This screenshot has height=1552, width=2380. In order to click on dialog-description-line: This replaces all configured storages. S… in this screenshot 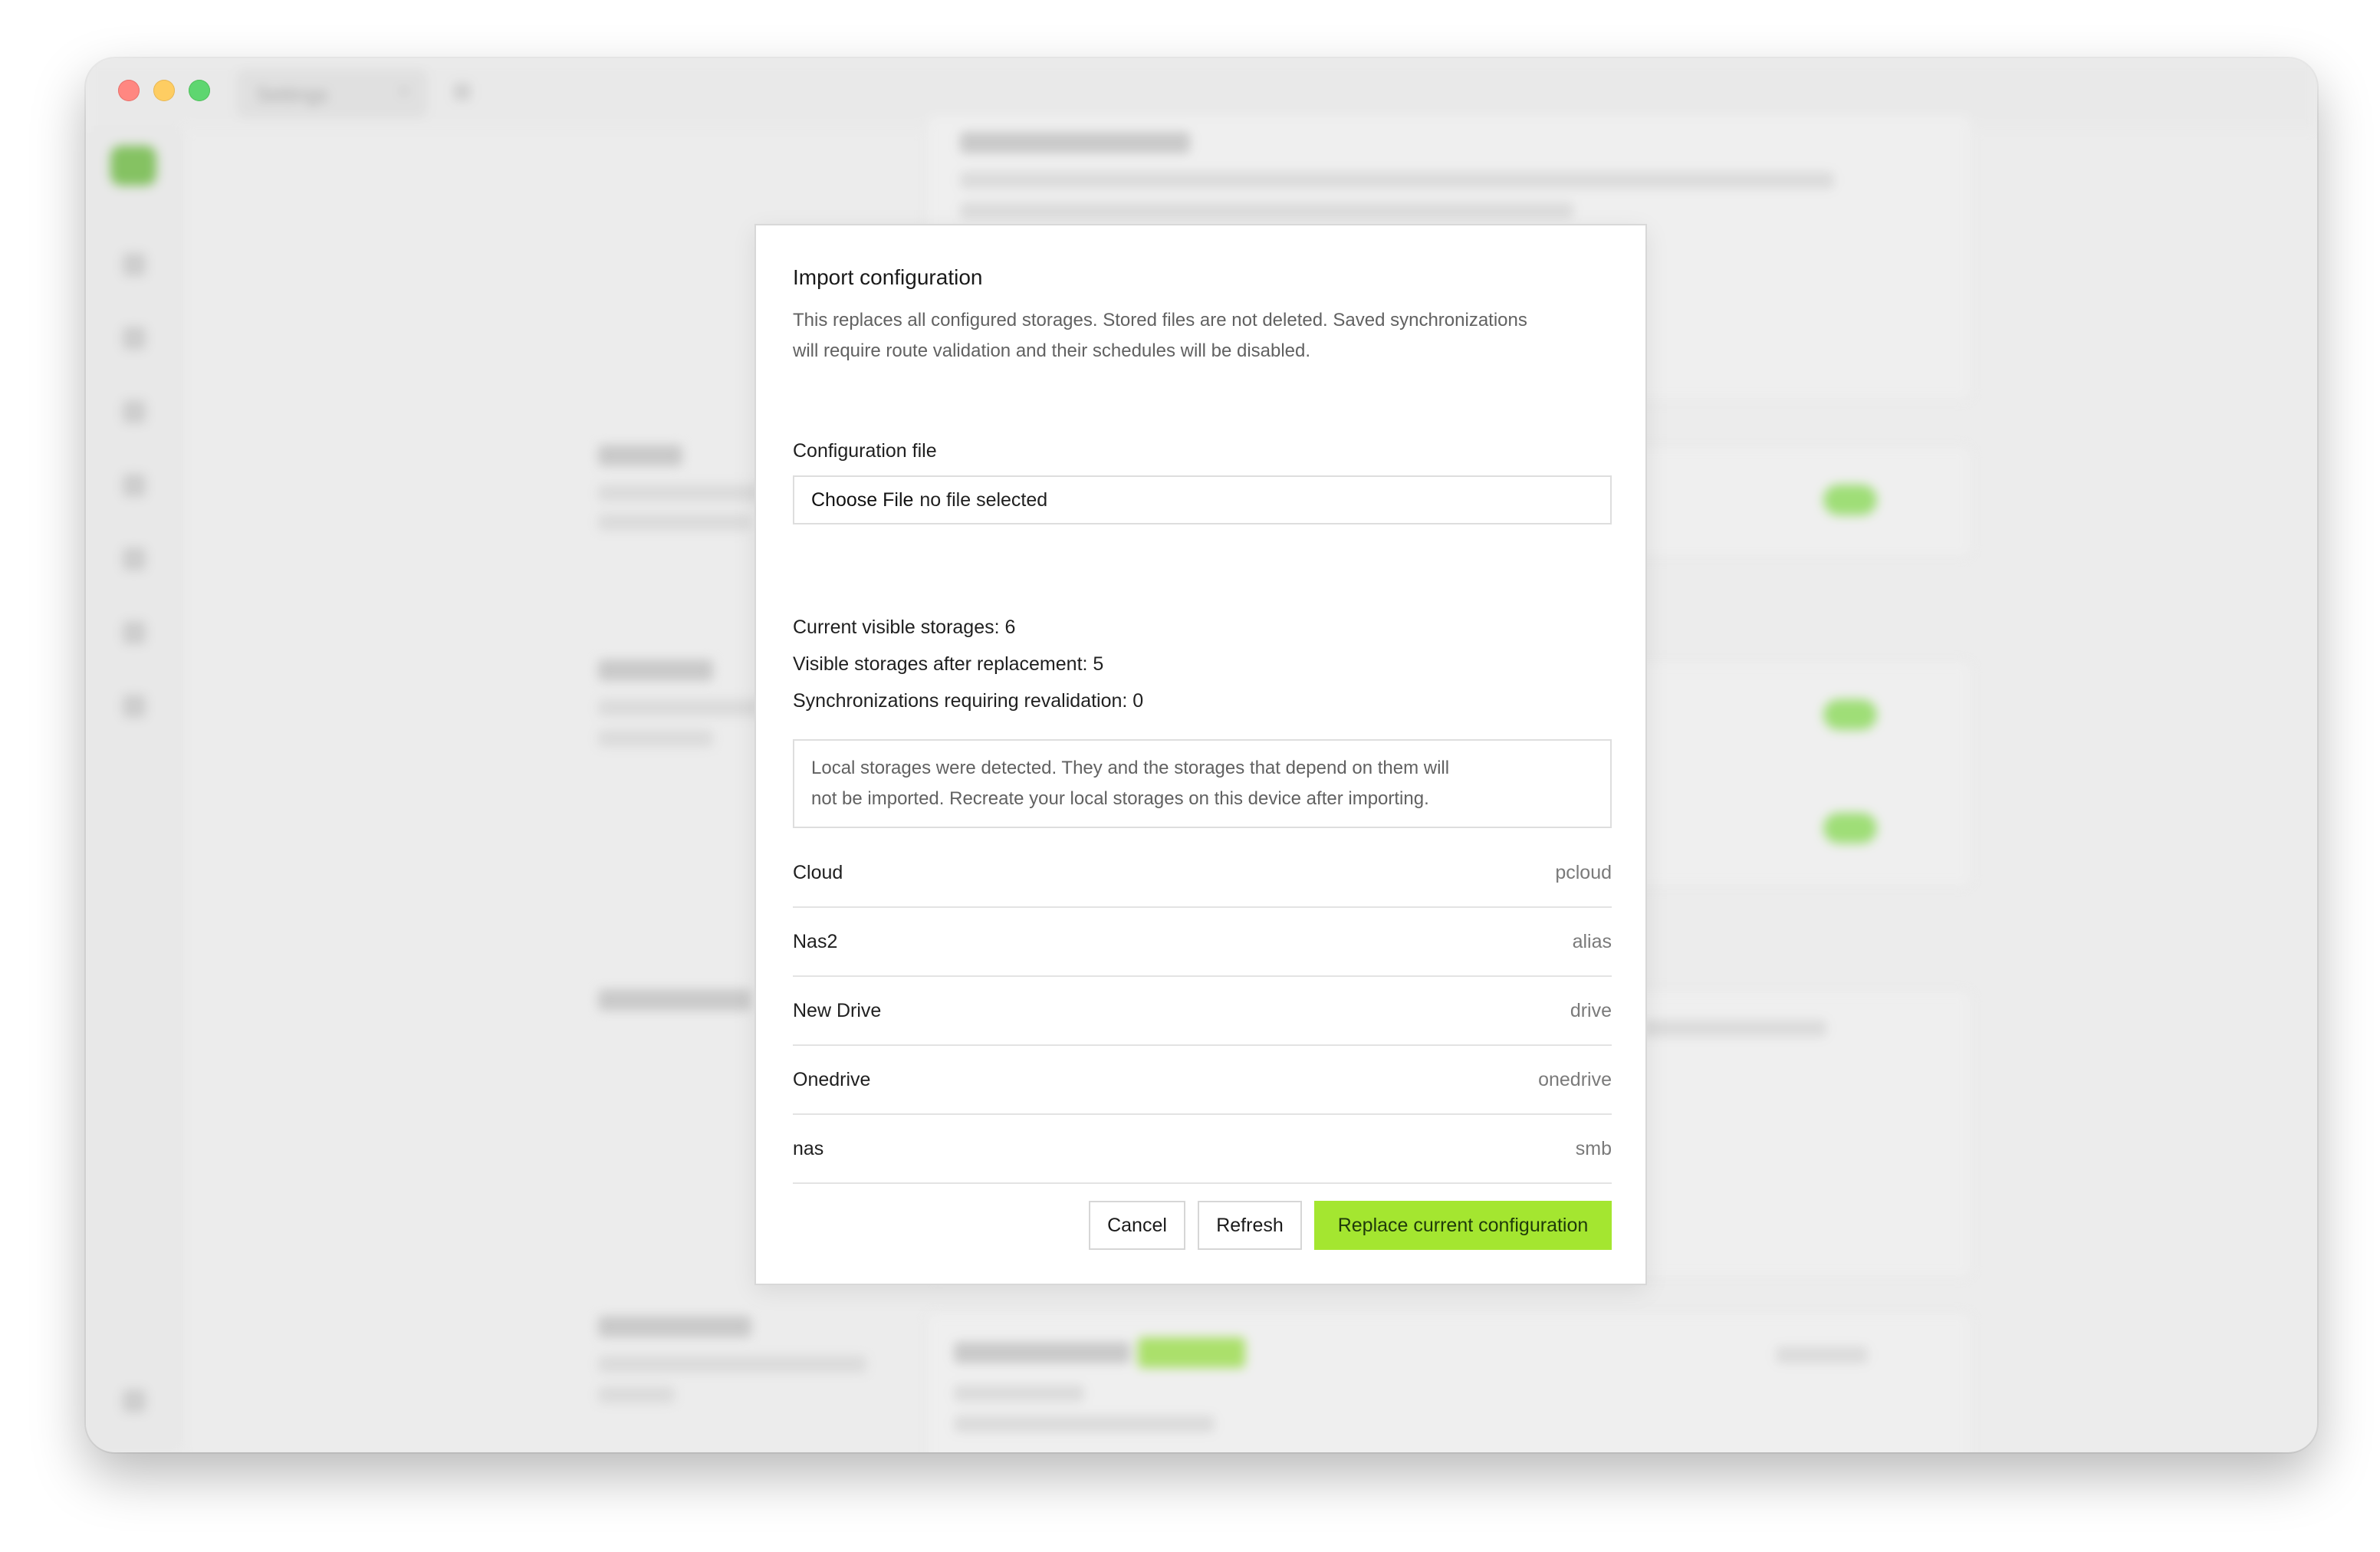, I will do `click(1160, 320)`.